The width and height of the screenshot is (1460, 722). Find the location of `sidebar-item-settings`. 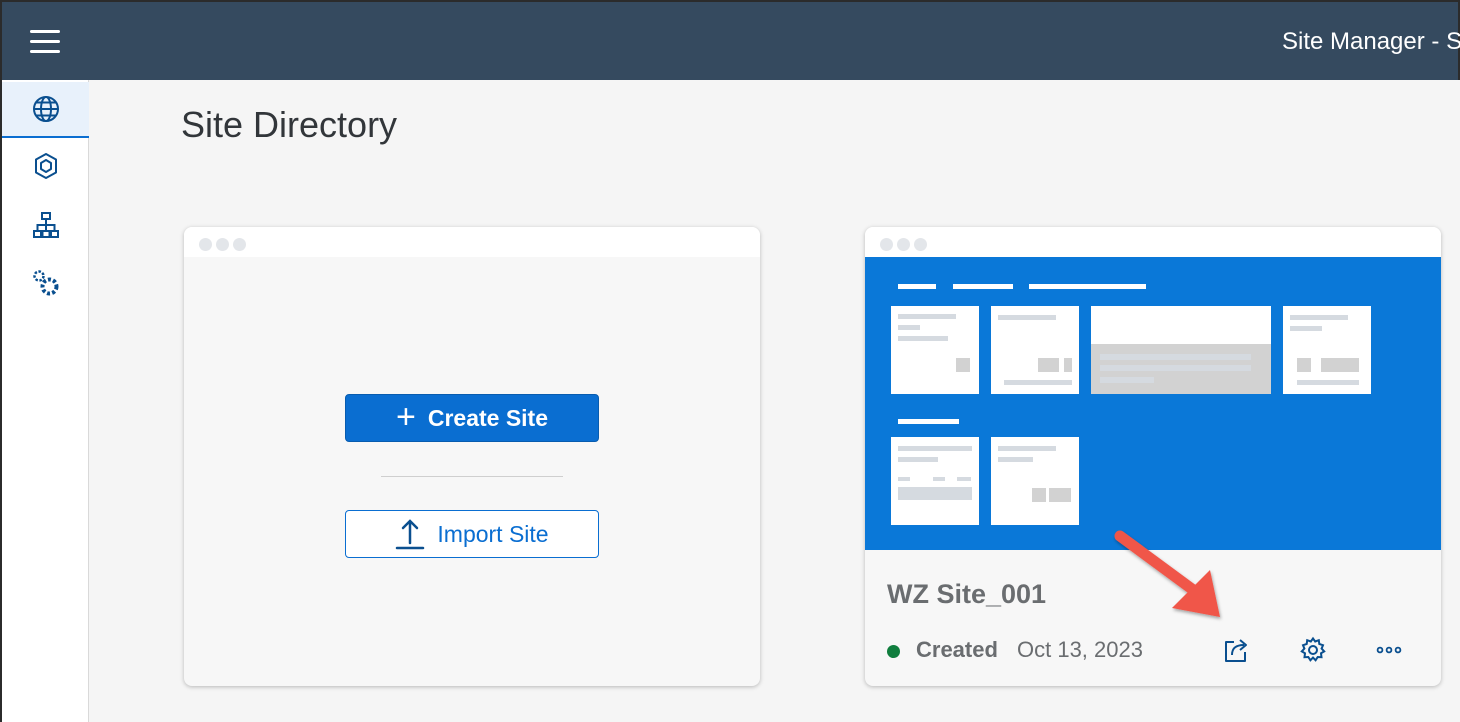

sidebar-item-settings is located at coordinates (45, 283).